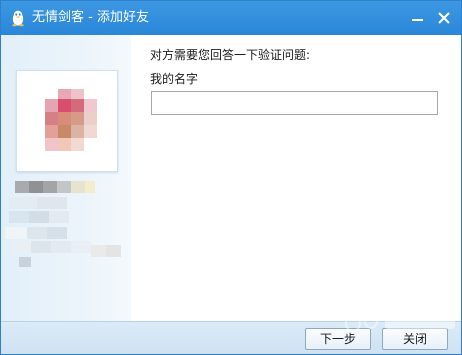  Describe the element at coordinates (90, 17) in the screenshot. I see `window-title: 无情剑客 - 添加好友` at that location.